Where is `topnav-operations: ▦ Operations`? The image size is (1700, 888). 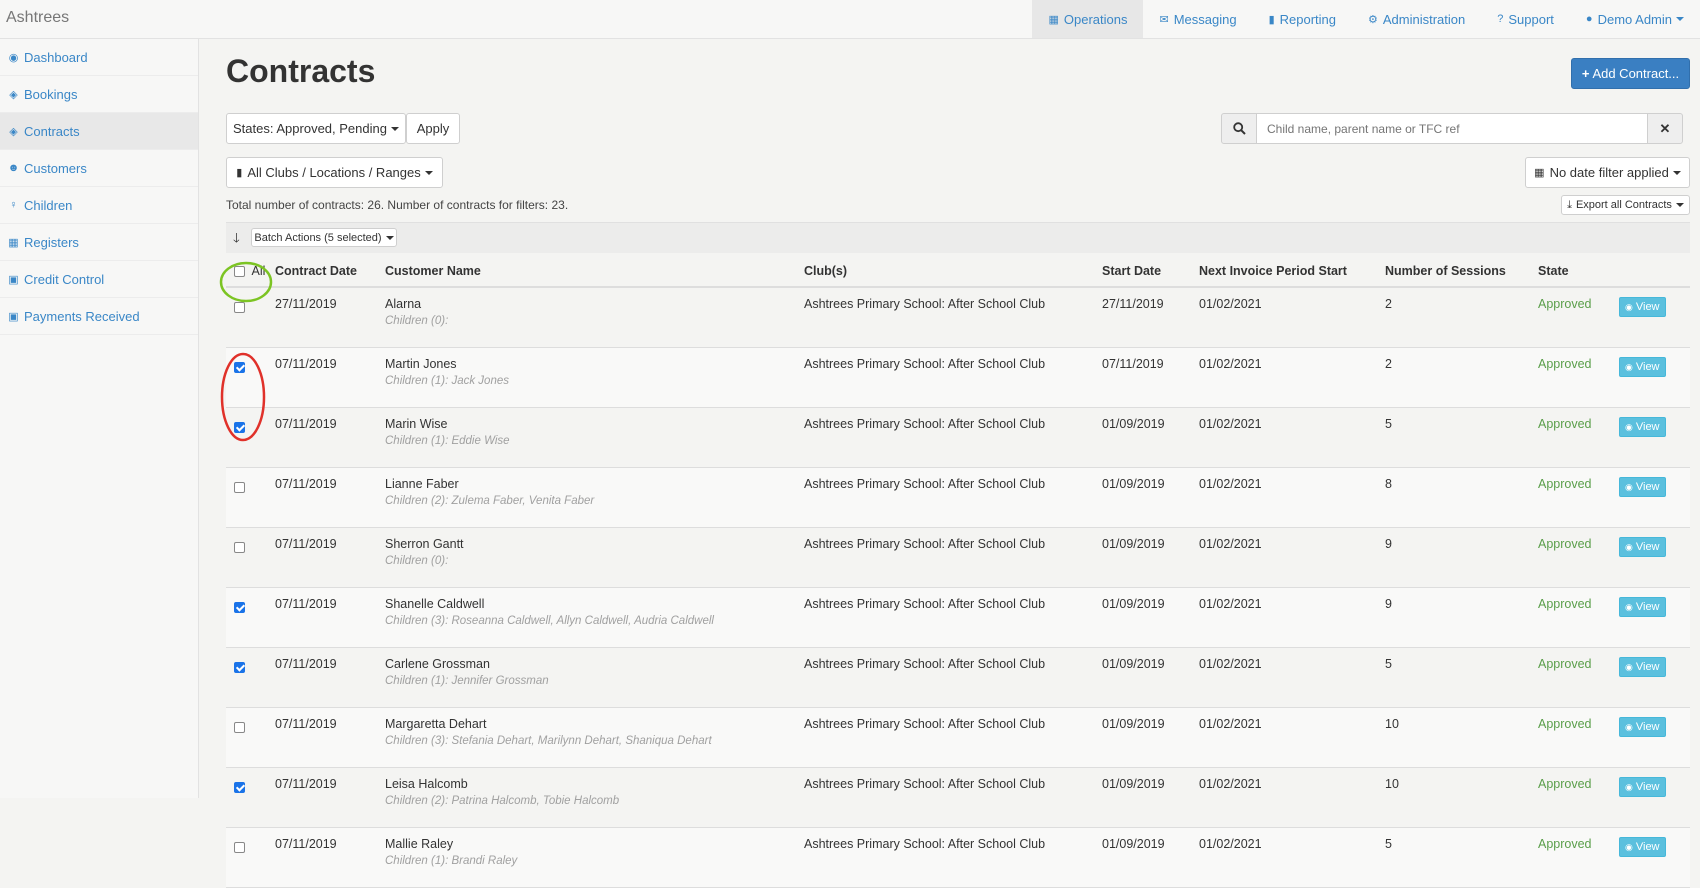 topnav-operations: ▦ Operations is located at coordinates (1088, 19).